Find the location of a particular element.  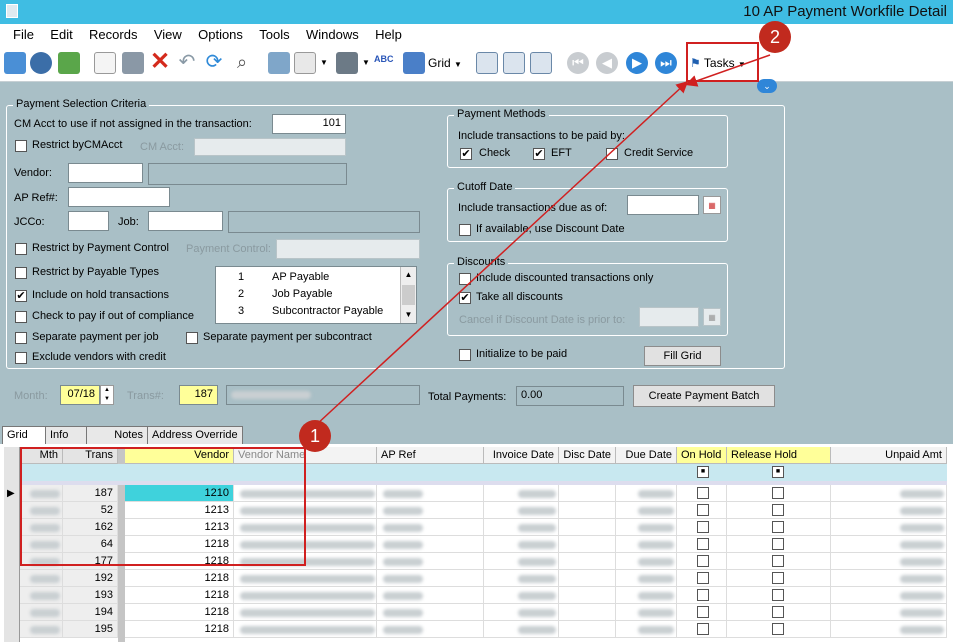

annotation-marker-2: 2 is located at coordinates (775, 37).